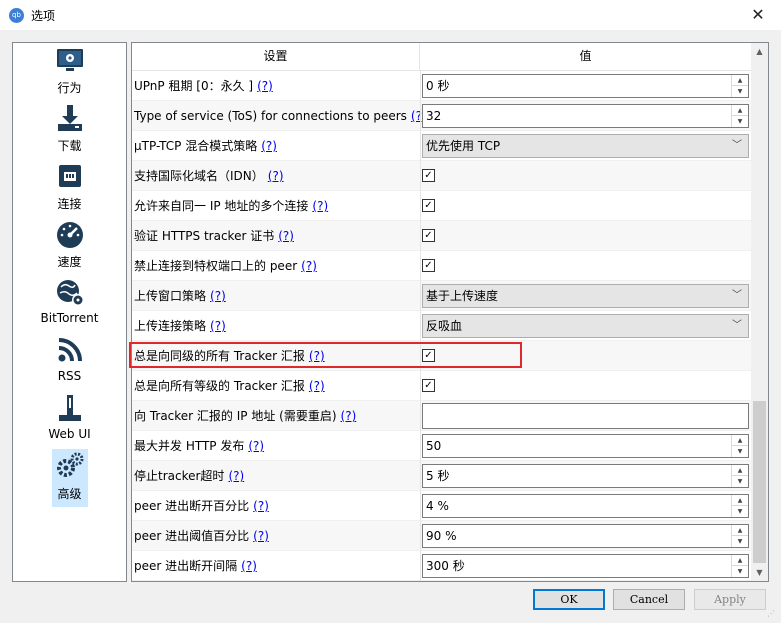 The height and width of the screenshot is (623, 781). I want to click on upload-slots-dropdown: 基于上传速度 ﹀, so click(585, 296).